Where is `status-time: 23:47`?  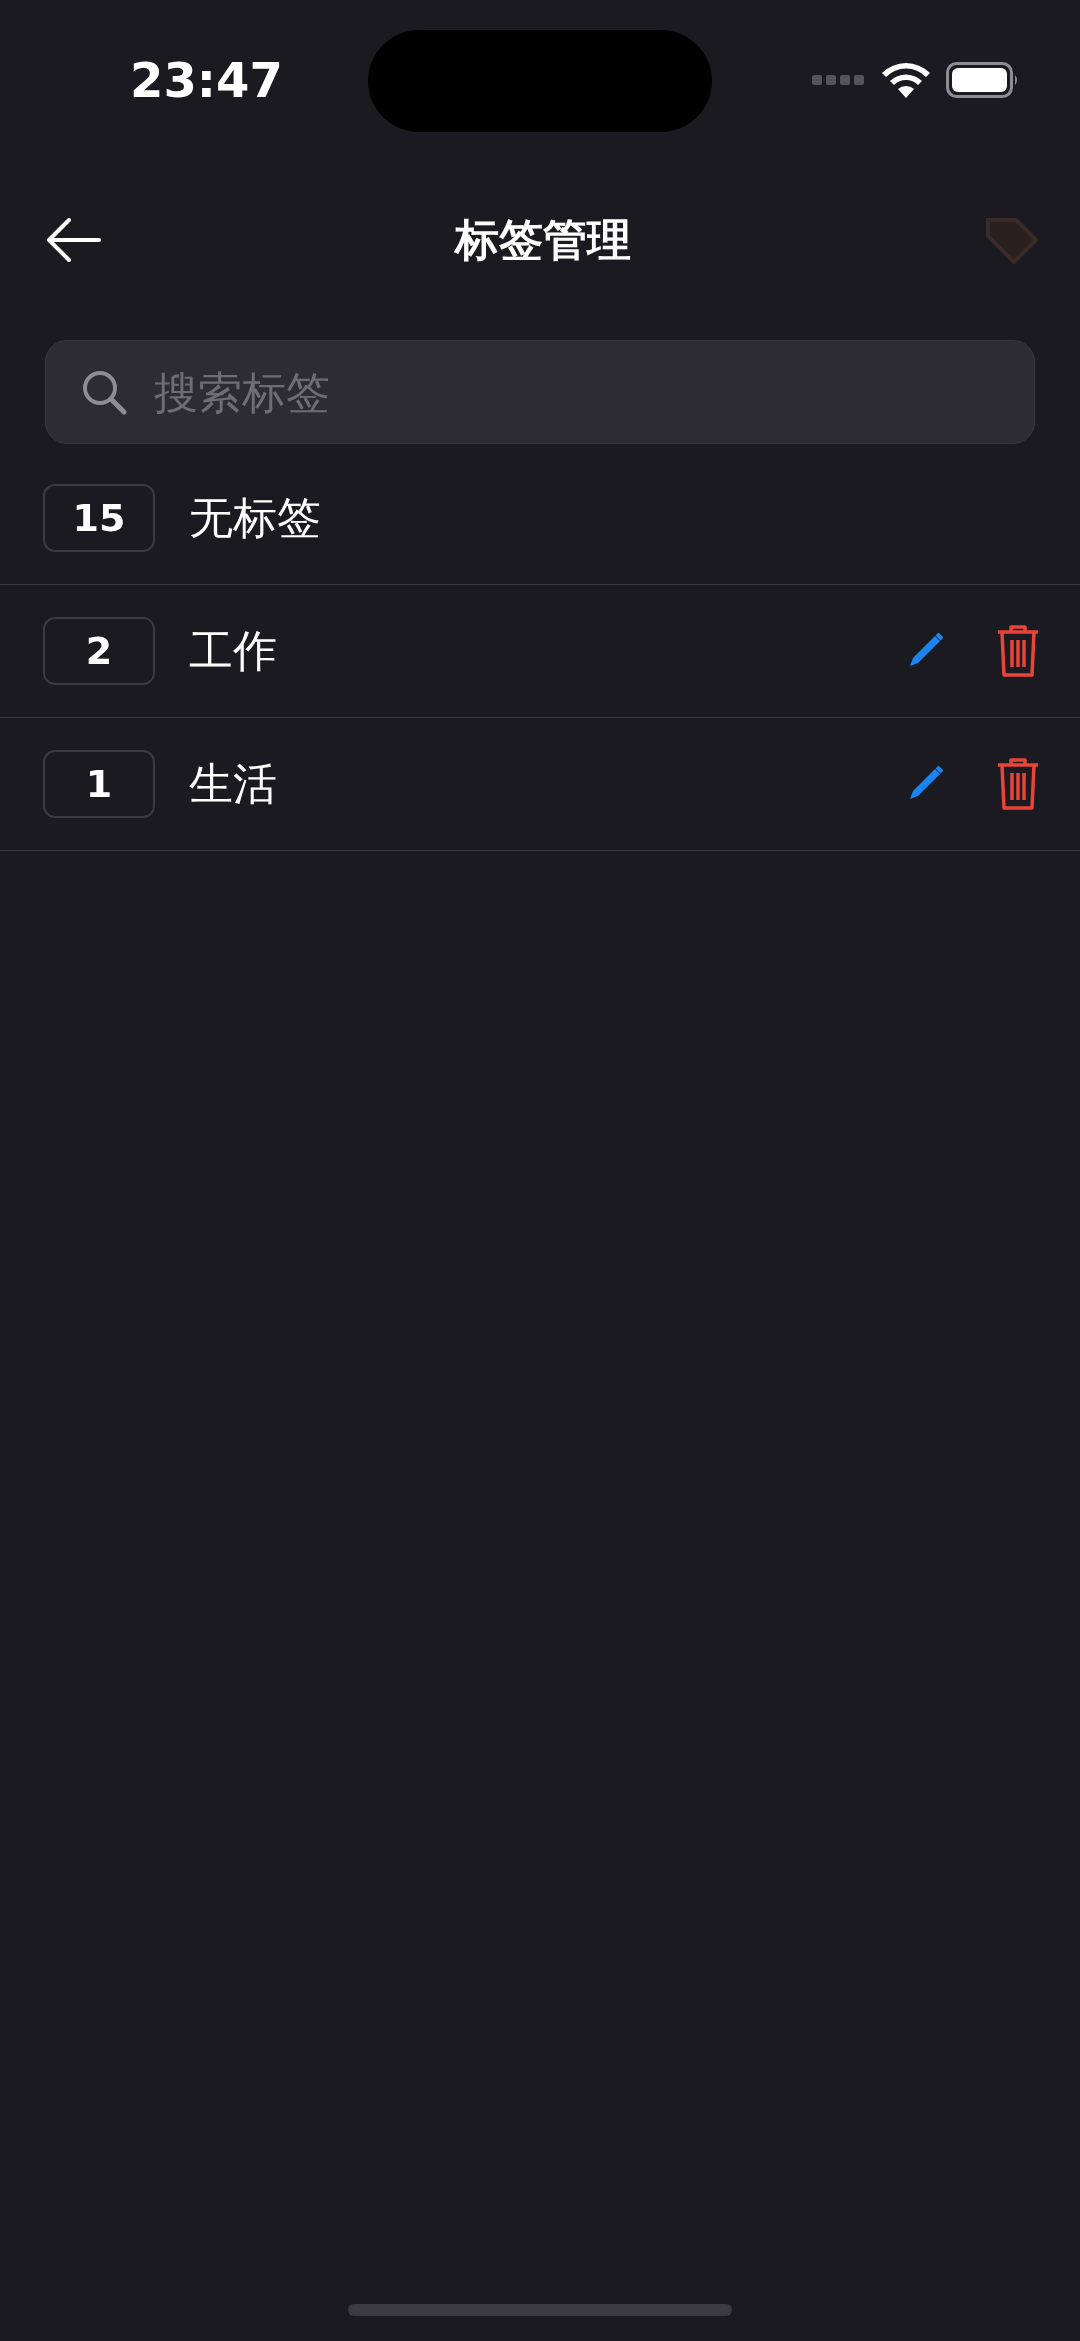
status-time: 23:47 is located at coordinates (206, 80).